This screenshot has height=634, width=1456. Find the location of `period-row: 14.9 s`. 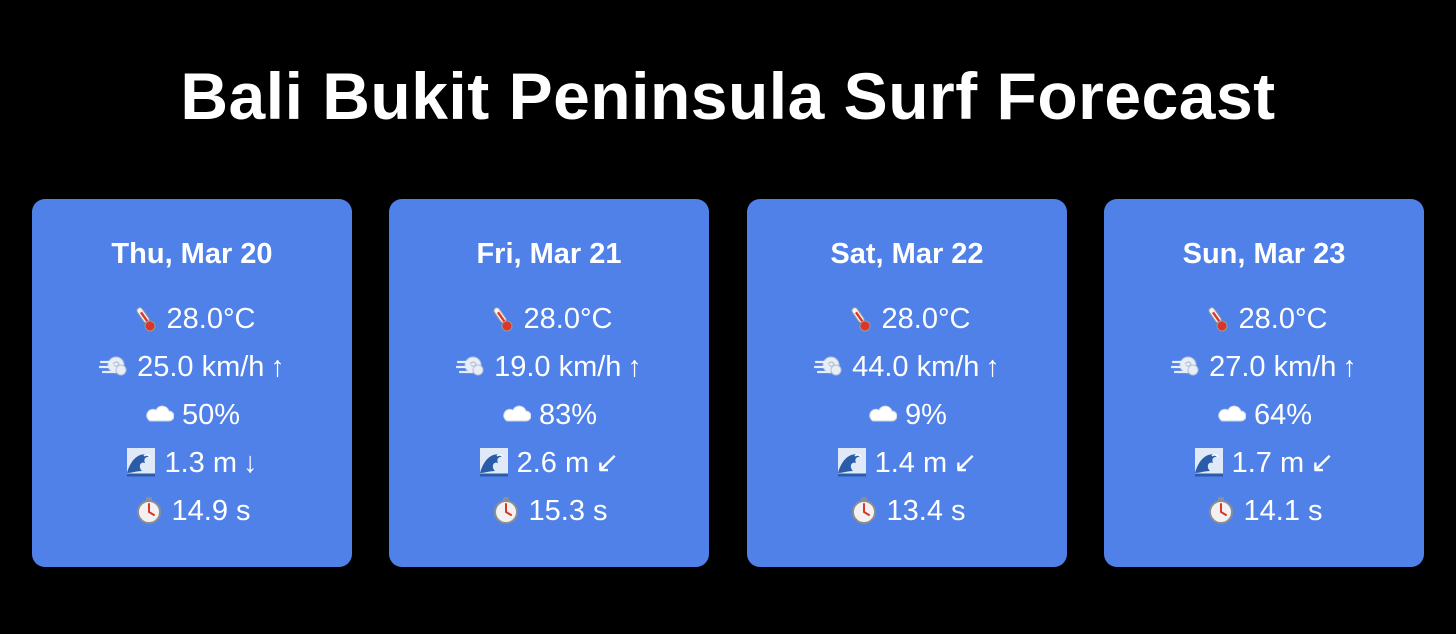

period-row: 14.9 s is located at coordinates (192, 511).